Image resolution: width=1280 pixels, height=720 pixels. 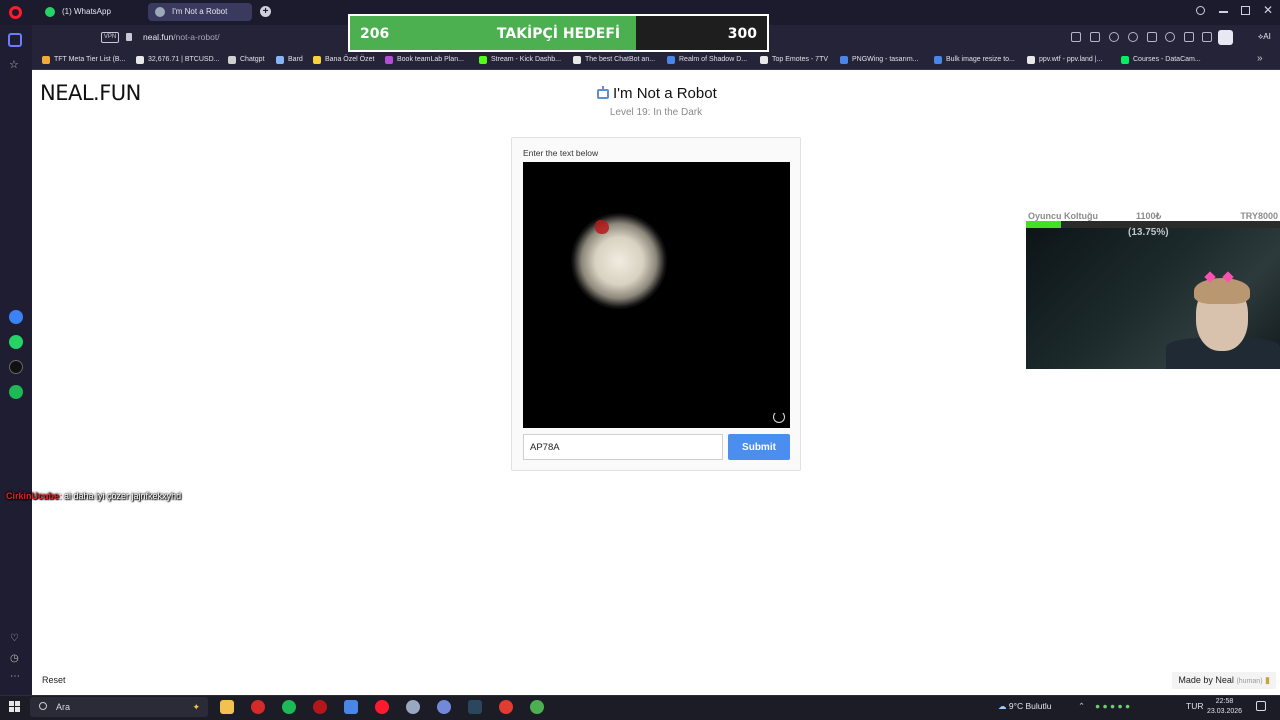 I want to click on clock-time: 22:58, so click(x=1224, y=701).